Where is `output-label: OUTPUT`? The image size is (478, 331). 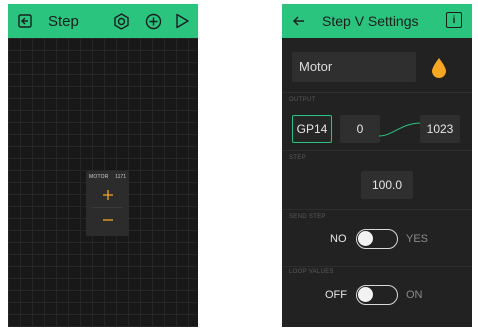 output-label: OUTPUT is located at coordinates (302, 100).